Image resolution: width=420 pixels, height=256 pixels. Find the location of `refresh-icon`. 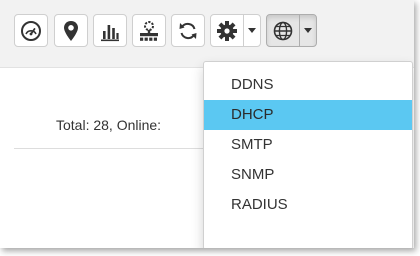

refresh-icon is located at coordinates (188, 30).